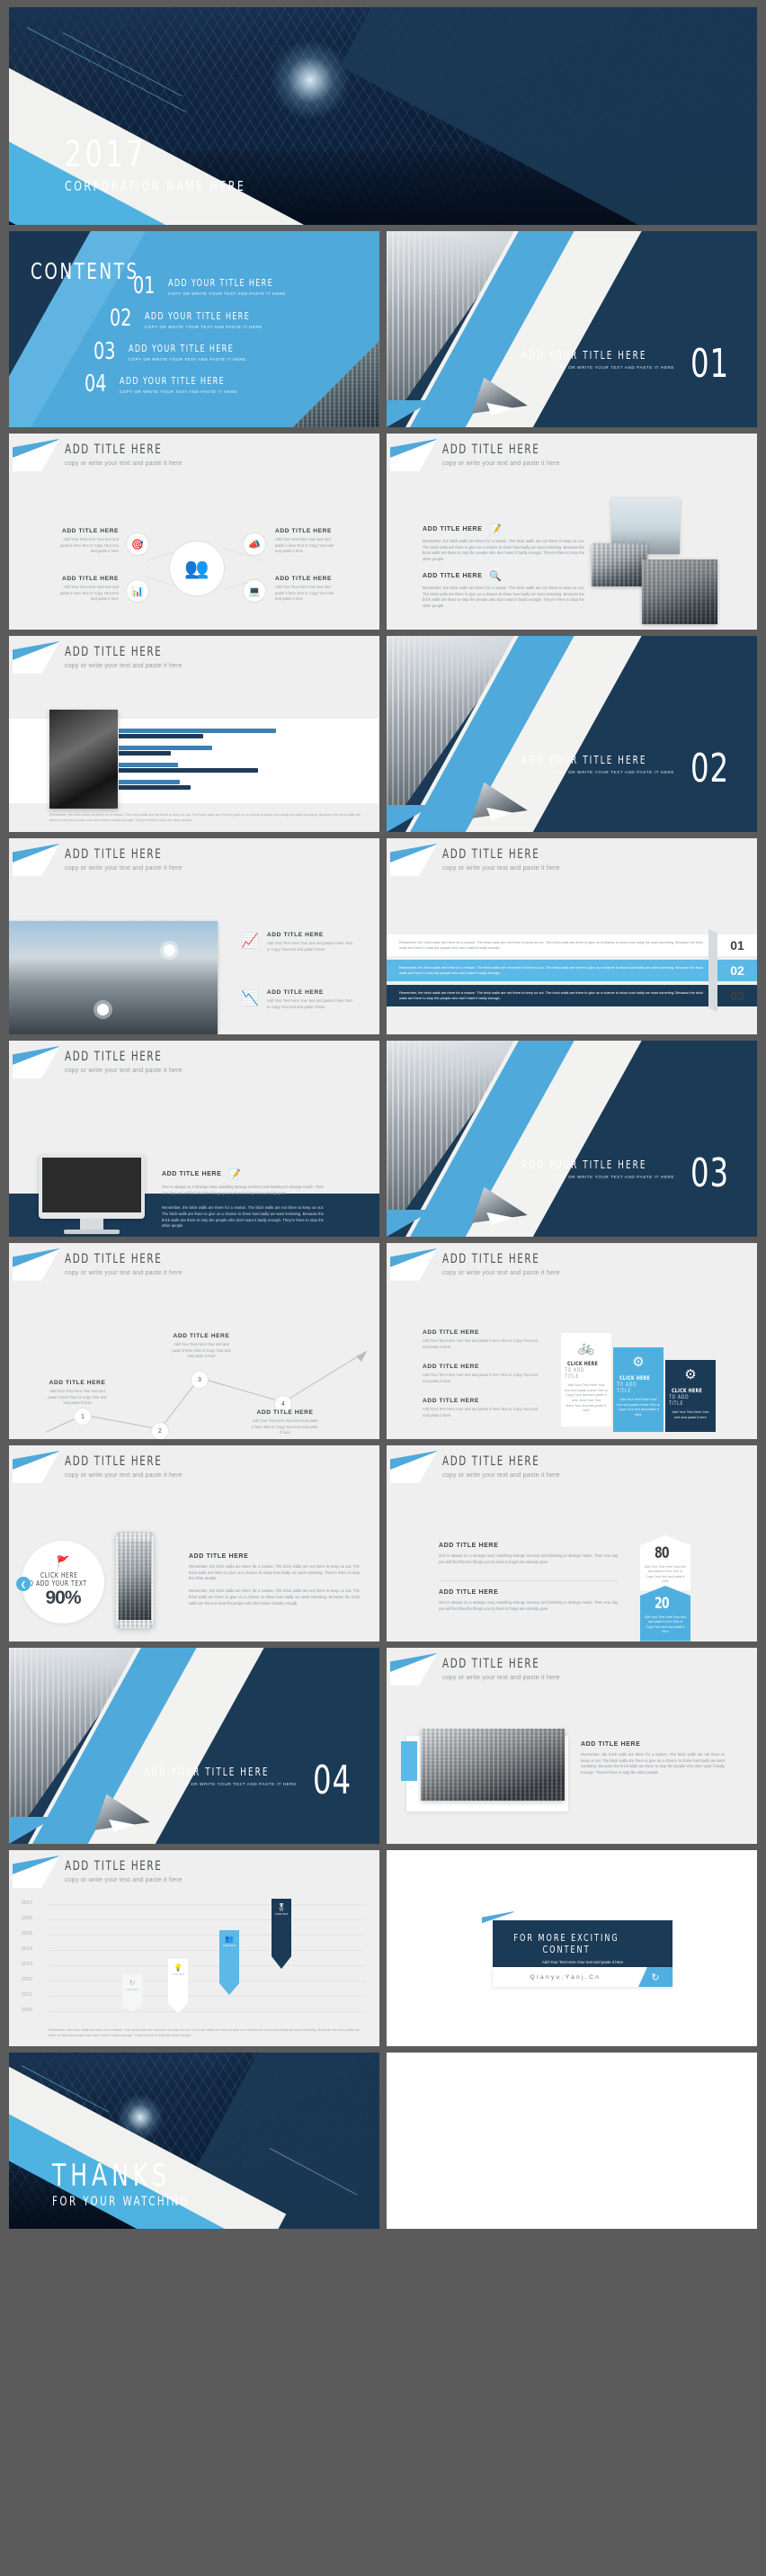 This screenshot has height=2576, width=766. What do you see at coordinates (92, 1232) in the screenshot?
I see `monitor-base` at bounding box center [92, 1232].